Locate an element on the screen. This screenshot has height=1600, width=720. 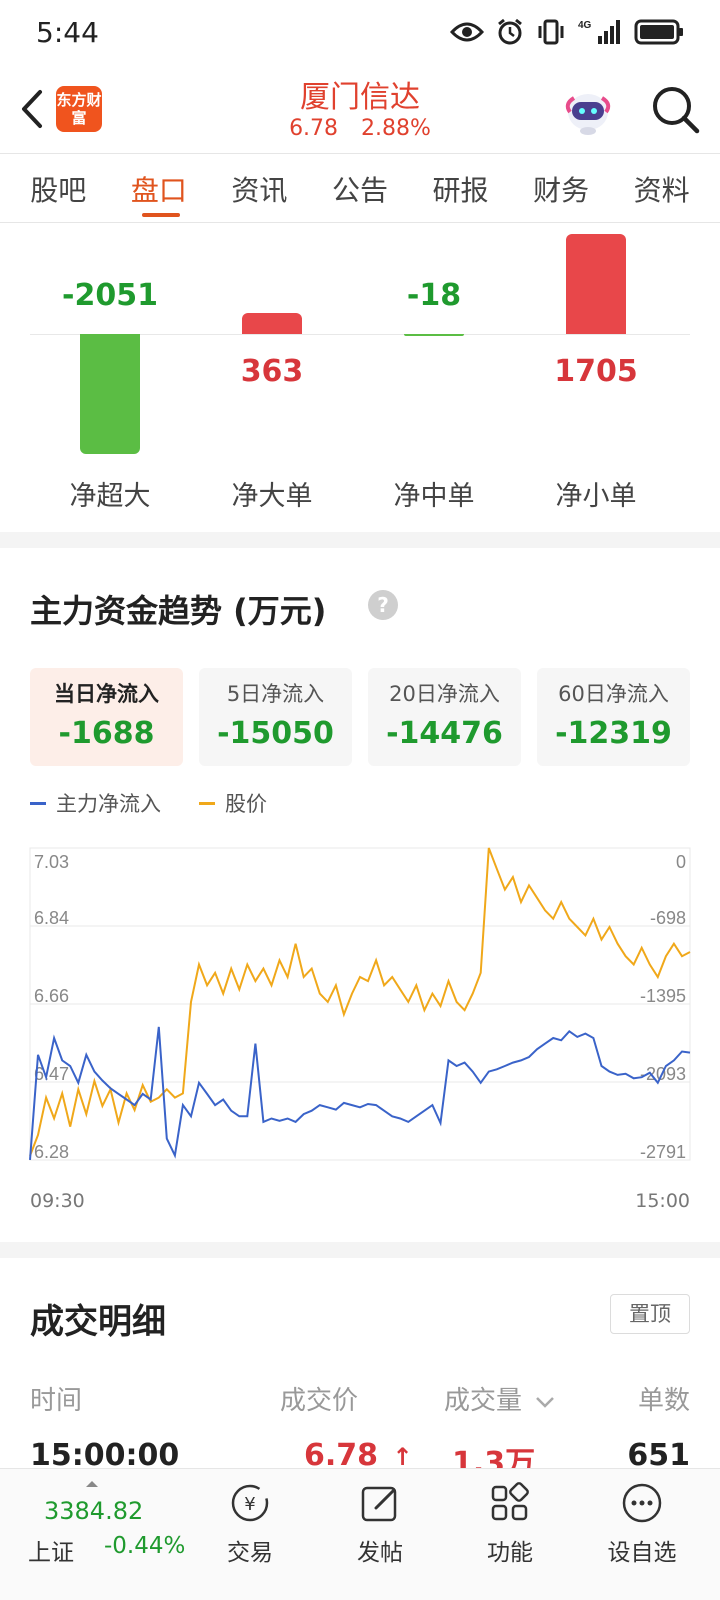
section-tabs: 股吧 盘口 资讯 公告 研报 财务 资料 is located at coordinates (360, 189).